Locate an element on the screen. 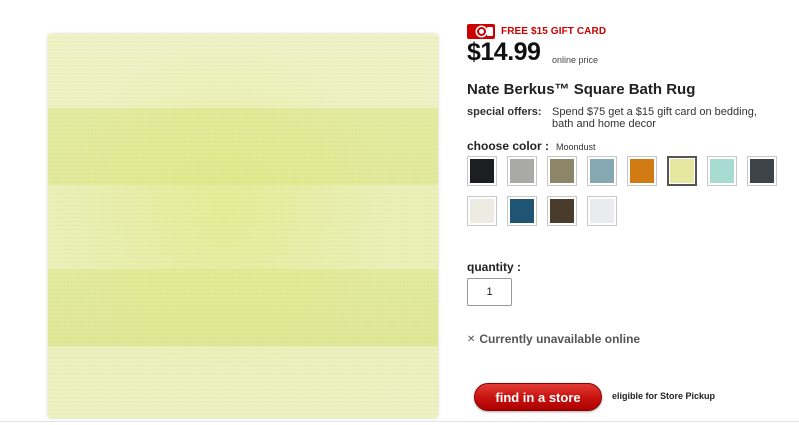 This screenshot has width=799, height=425. product-title: Nate Berkus™ Square Bath Rug is located at coordinates (581, 89).